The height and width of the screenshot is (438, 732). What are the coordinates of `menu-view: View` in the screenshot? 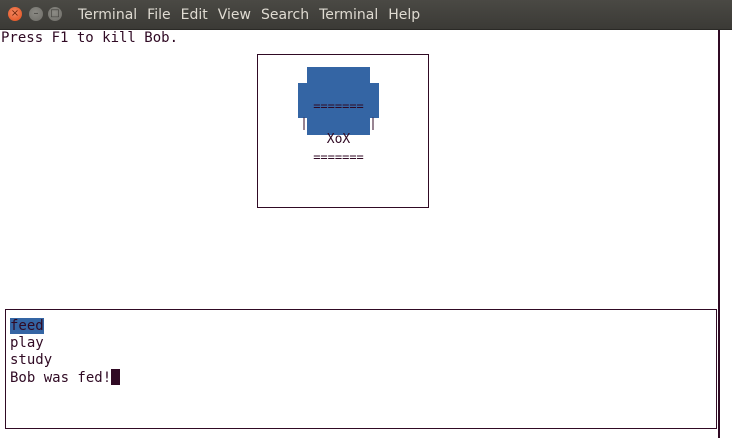 It's located at (234, 15).